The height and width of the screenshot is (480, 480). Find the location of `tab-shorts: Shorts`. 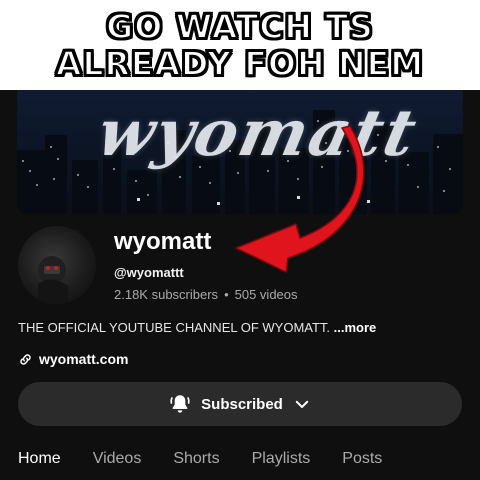

tab-shorts: Shorts is located at coordinates (196, 459).